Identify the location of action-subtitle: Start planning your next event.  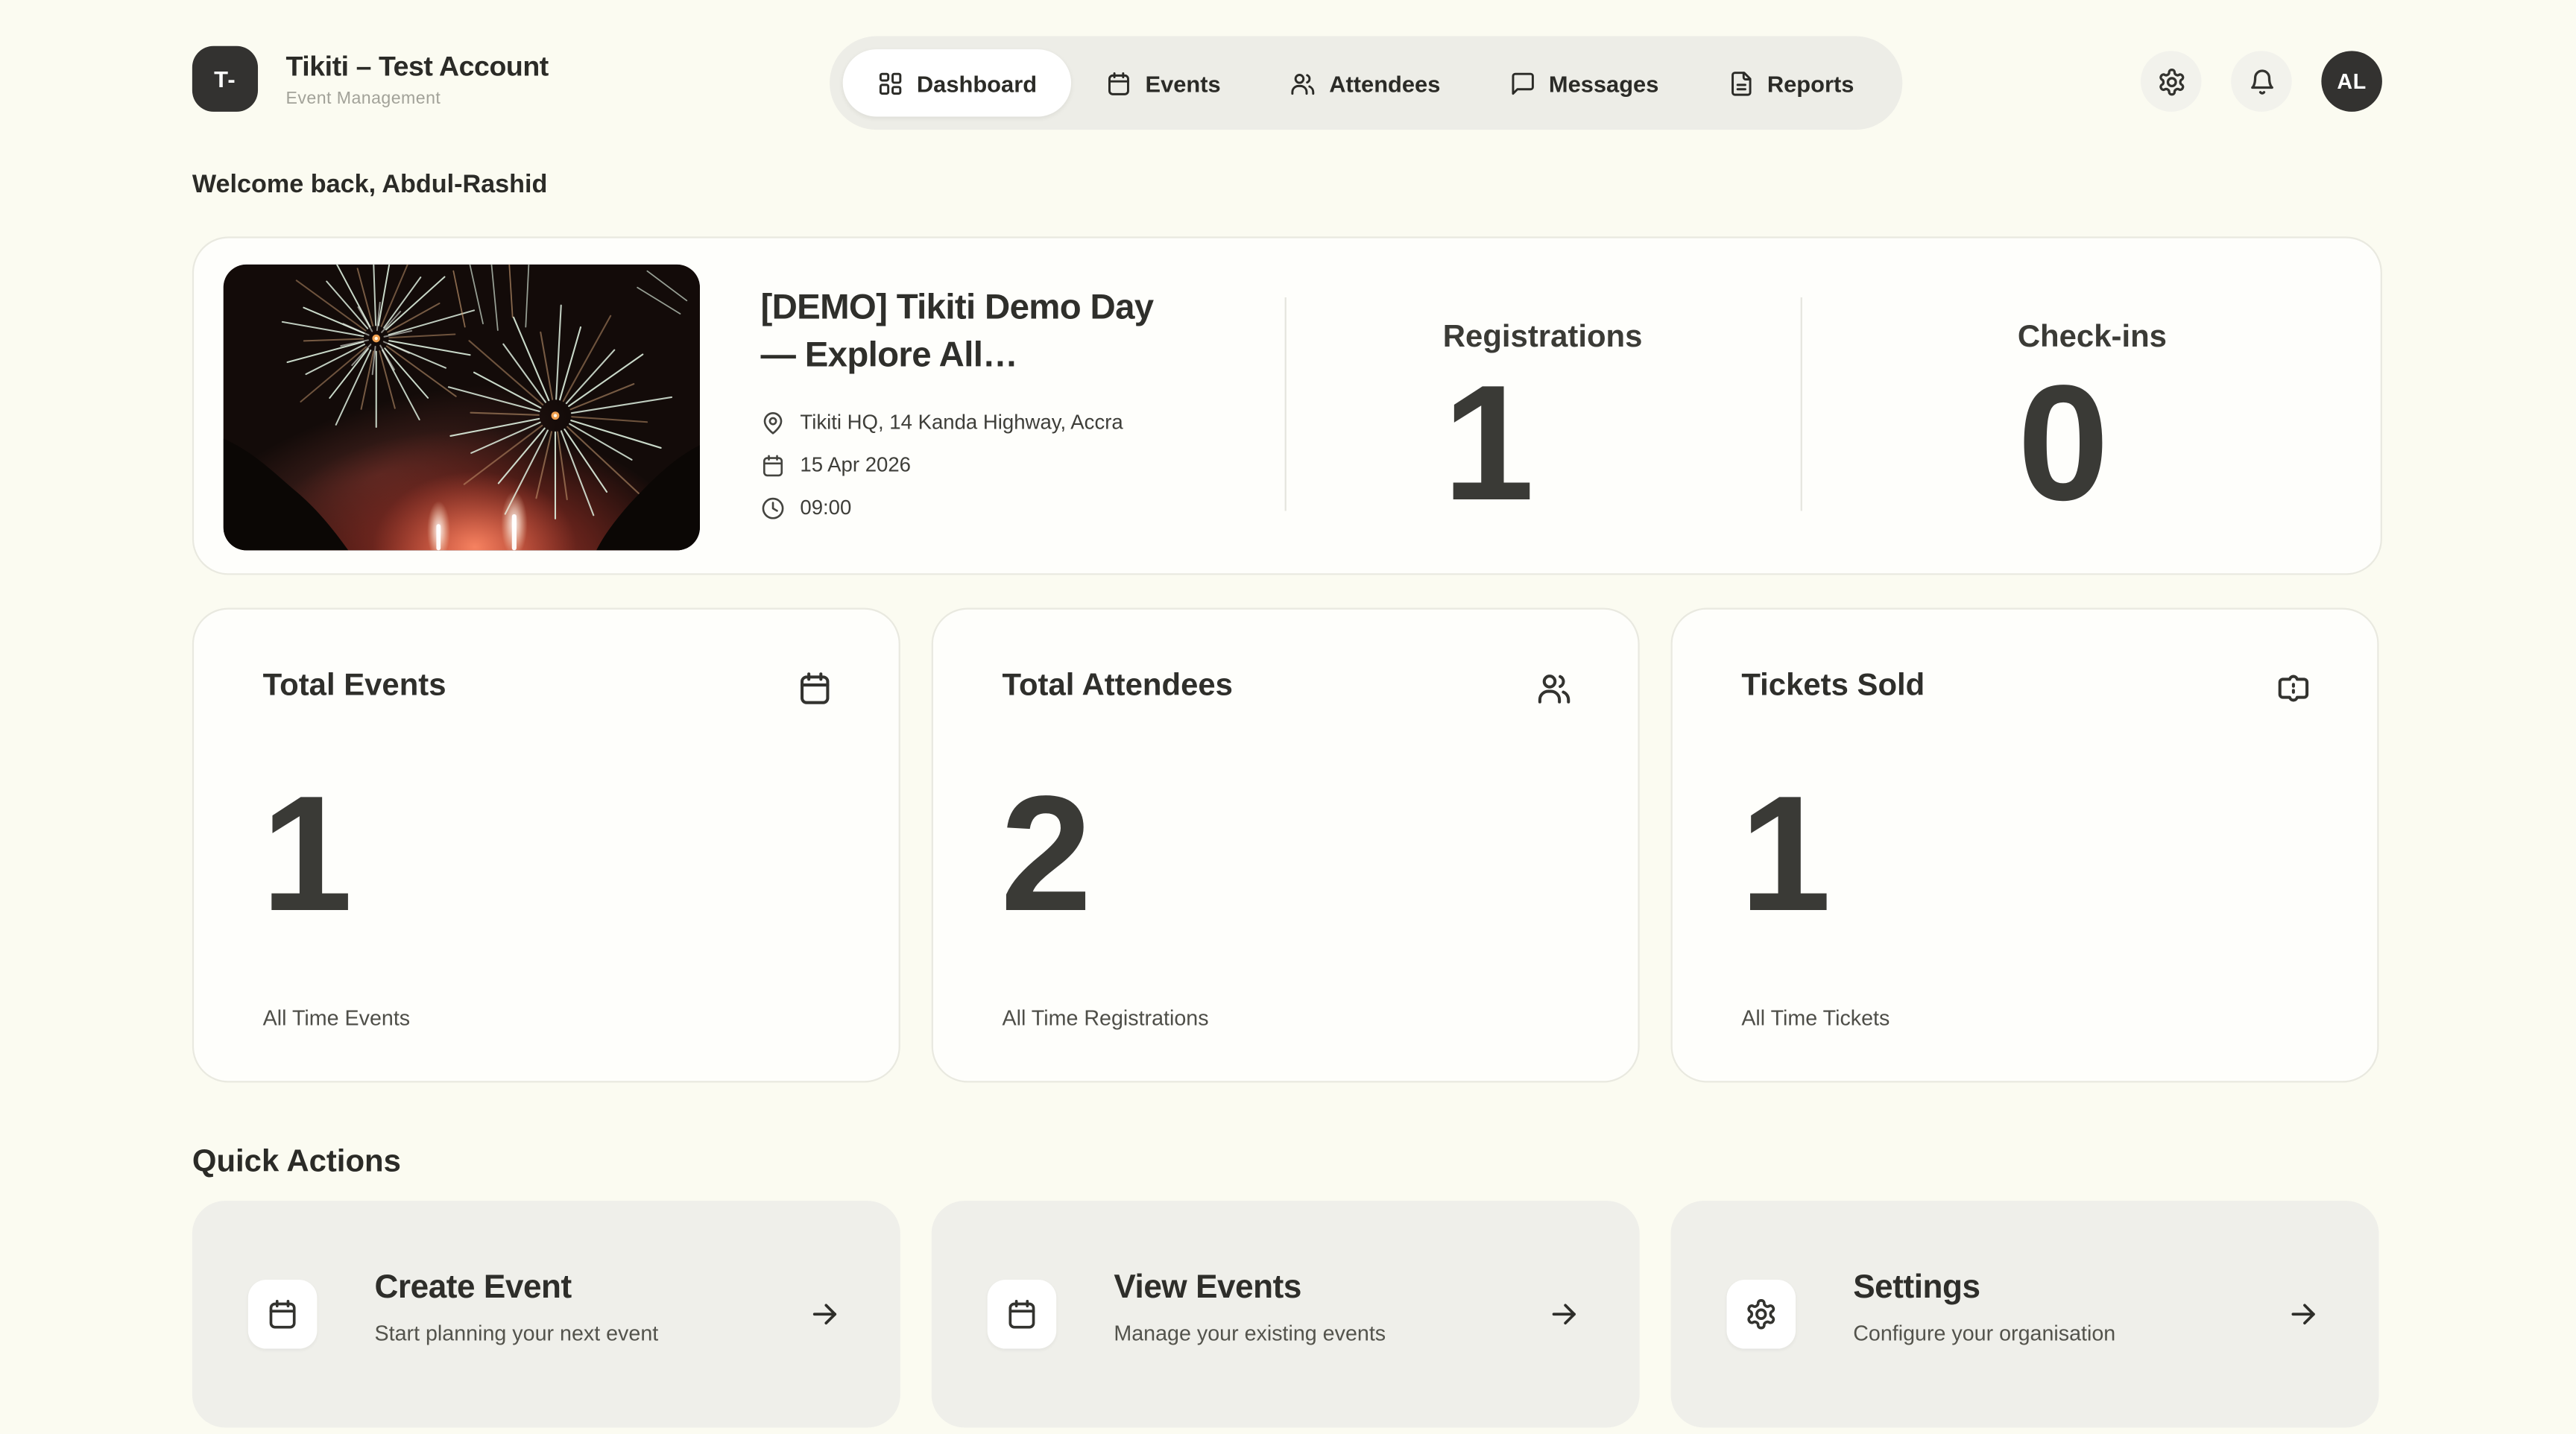
(516, 1334).